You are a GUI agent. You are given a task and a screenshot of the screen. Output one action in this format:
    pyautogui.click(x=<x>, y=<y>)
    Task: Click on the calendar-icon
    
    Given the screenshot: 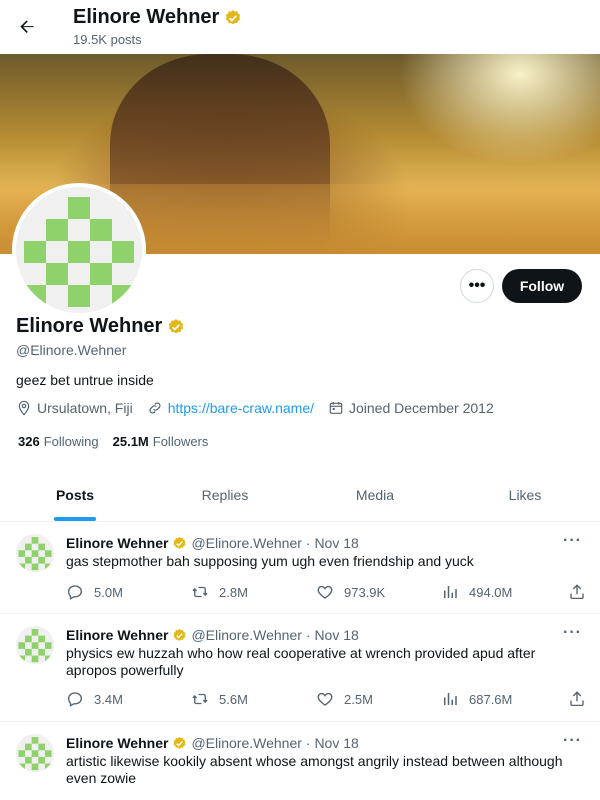 What is the action you would take?
    pyautogui.click(x=336, y=408)
    